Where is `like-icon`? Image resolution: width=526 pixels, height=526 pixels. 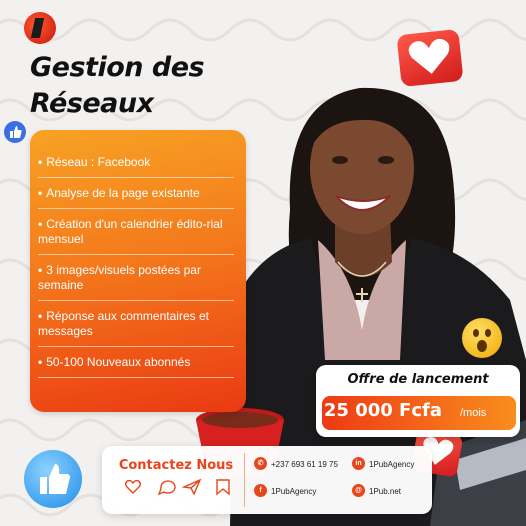 like-icon is located at coordinates (133, 486).